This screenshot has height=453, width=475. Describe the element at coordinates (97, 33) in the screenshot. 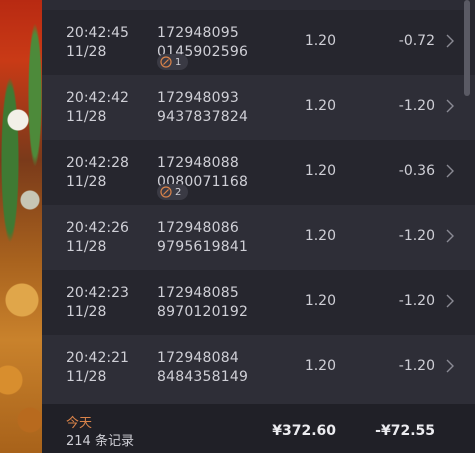

I see `row-time: 20:42:45` at that location.